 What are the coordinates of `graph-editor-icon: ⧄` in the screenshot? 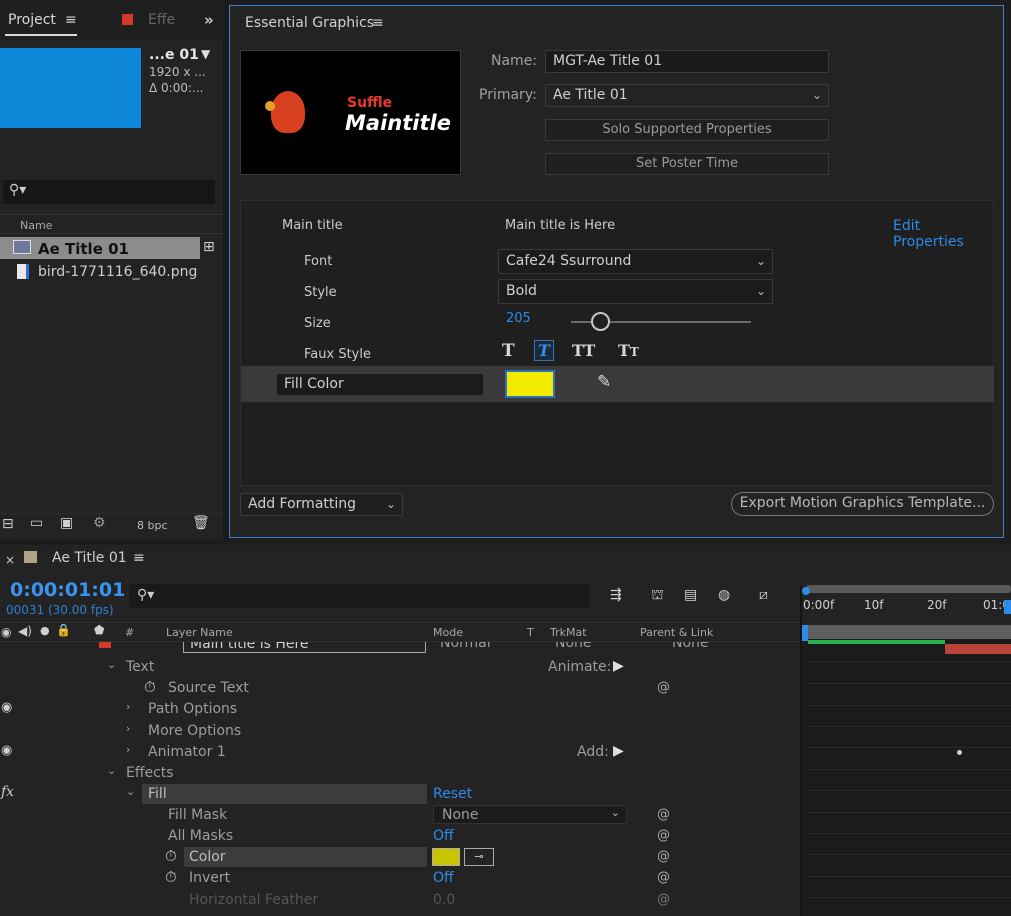 It's located at (763, 595).